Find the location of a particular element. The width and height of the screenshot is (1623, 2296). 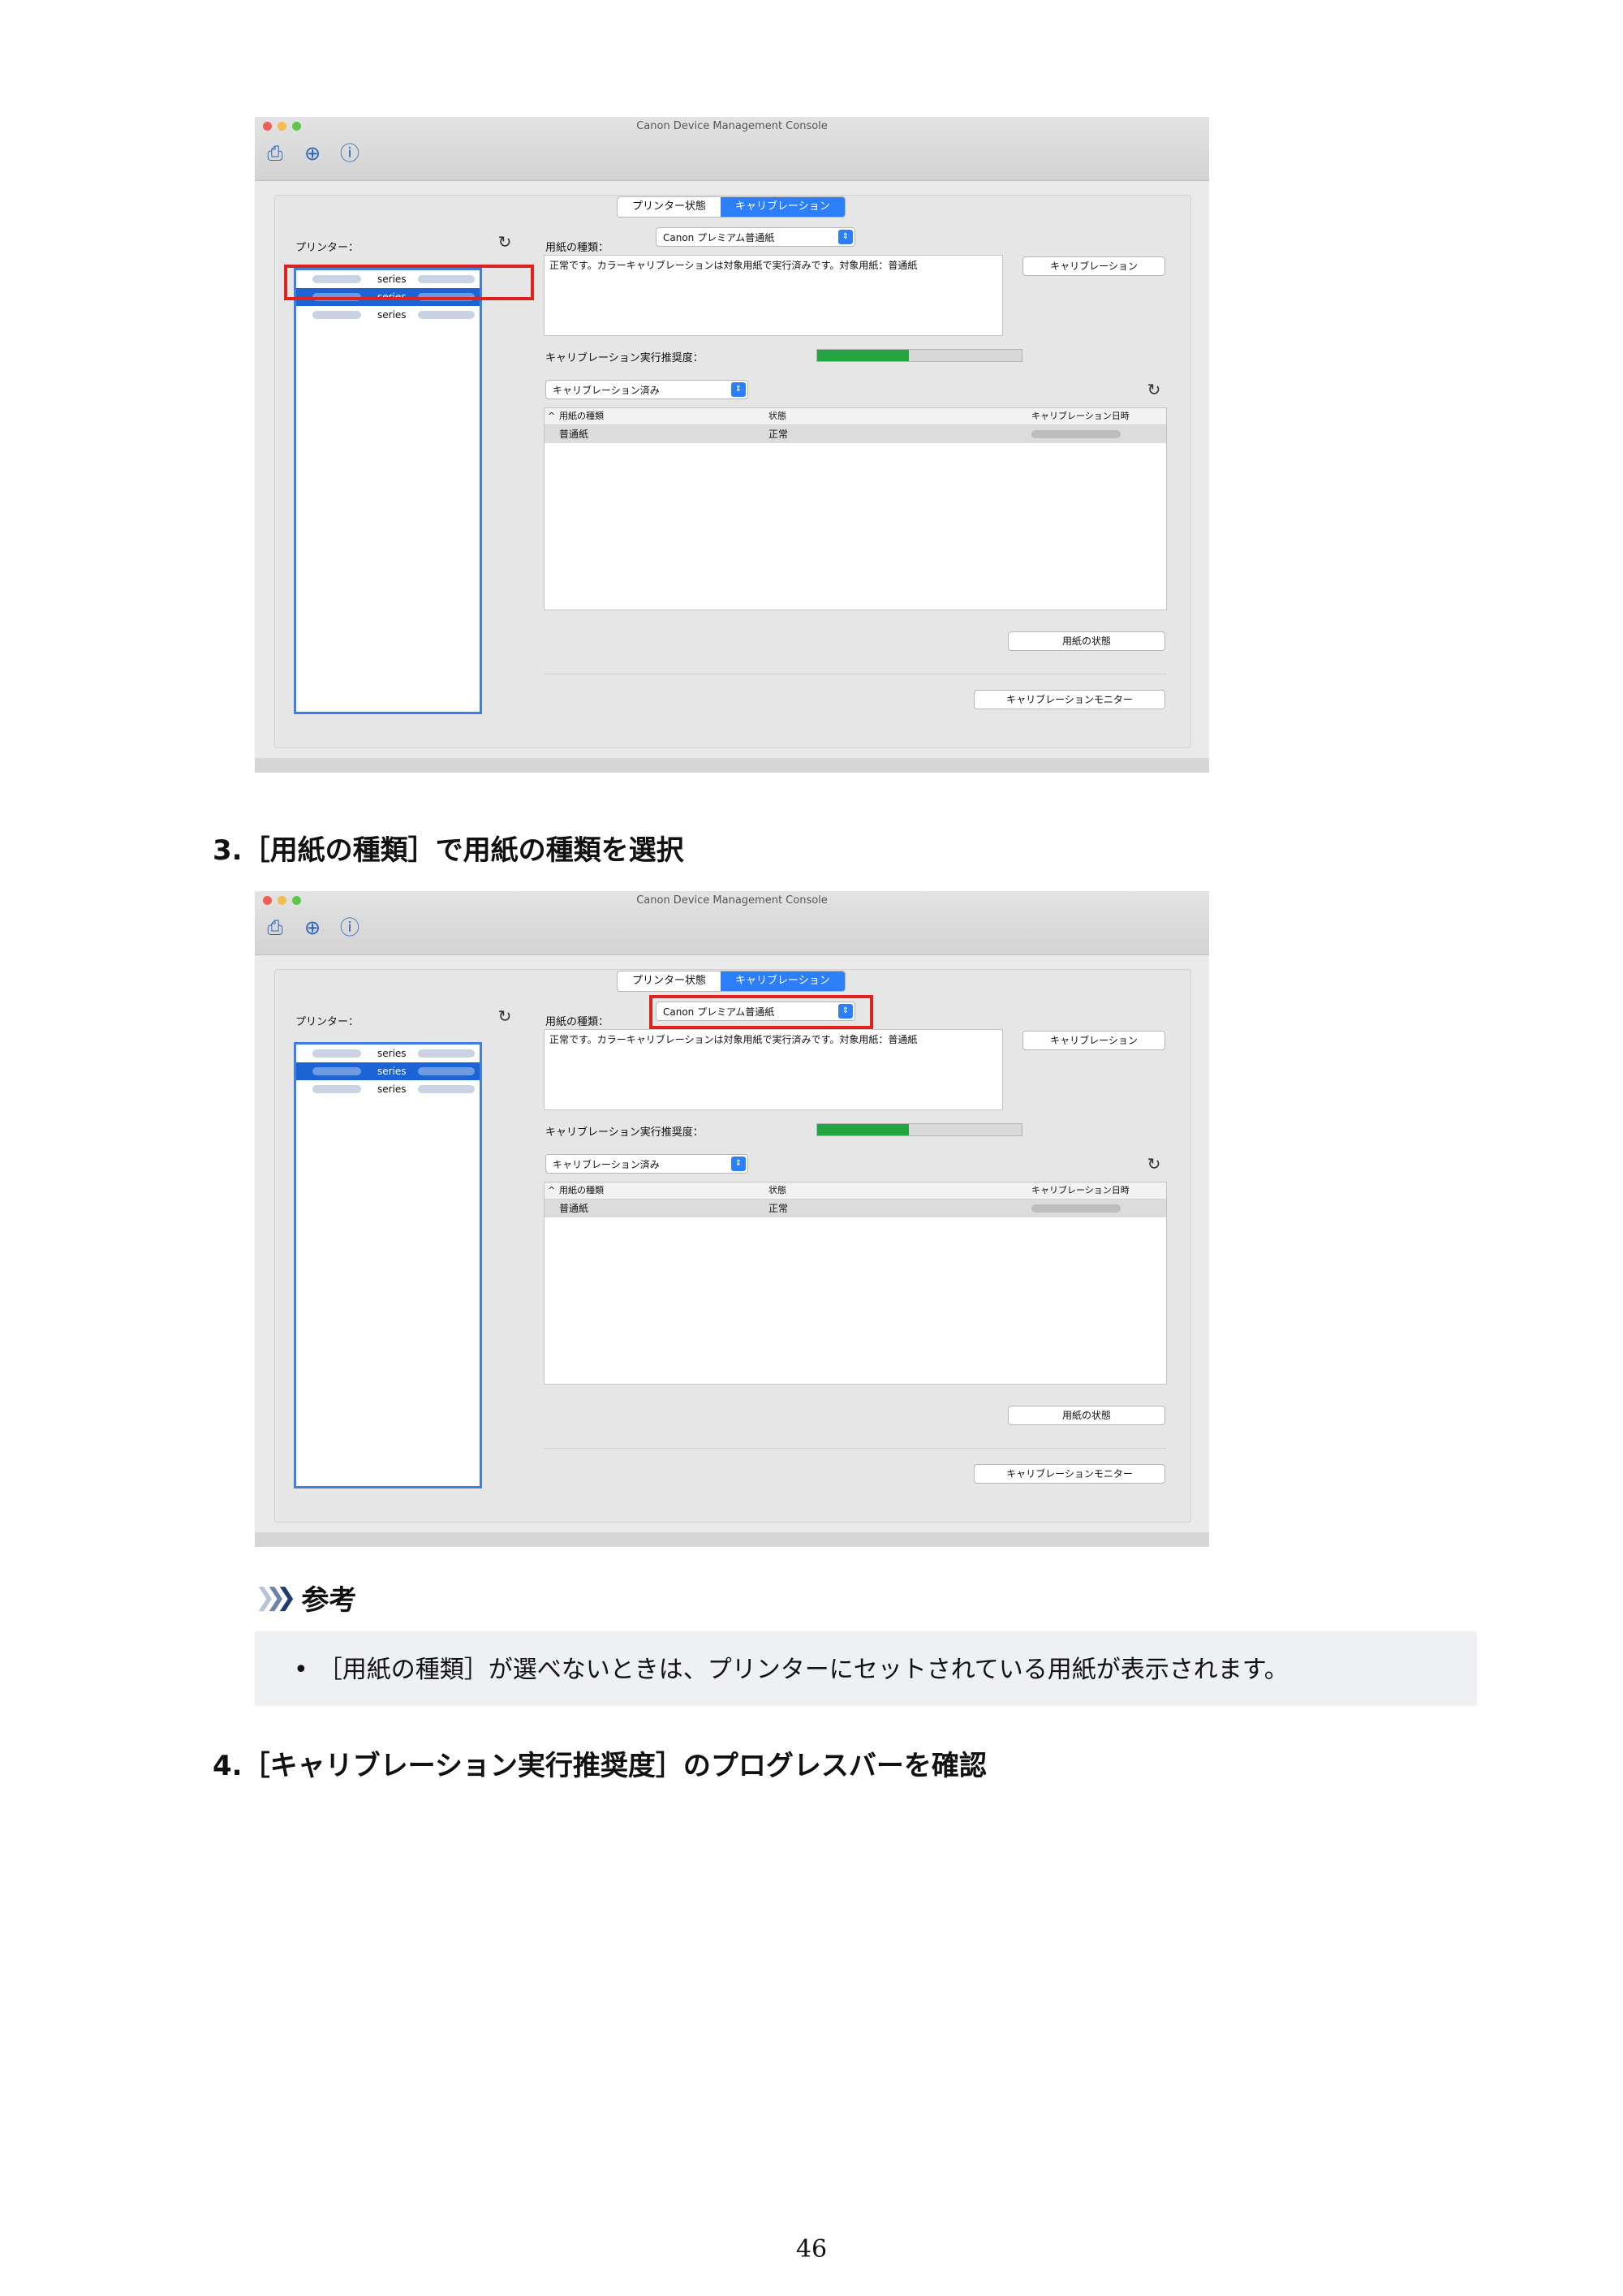

note-heading: ❯❯❯ 参考 is located at coordinates (306, 1598).